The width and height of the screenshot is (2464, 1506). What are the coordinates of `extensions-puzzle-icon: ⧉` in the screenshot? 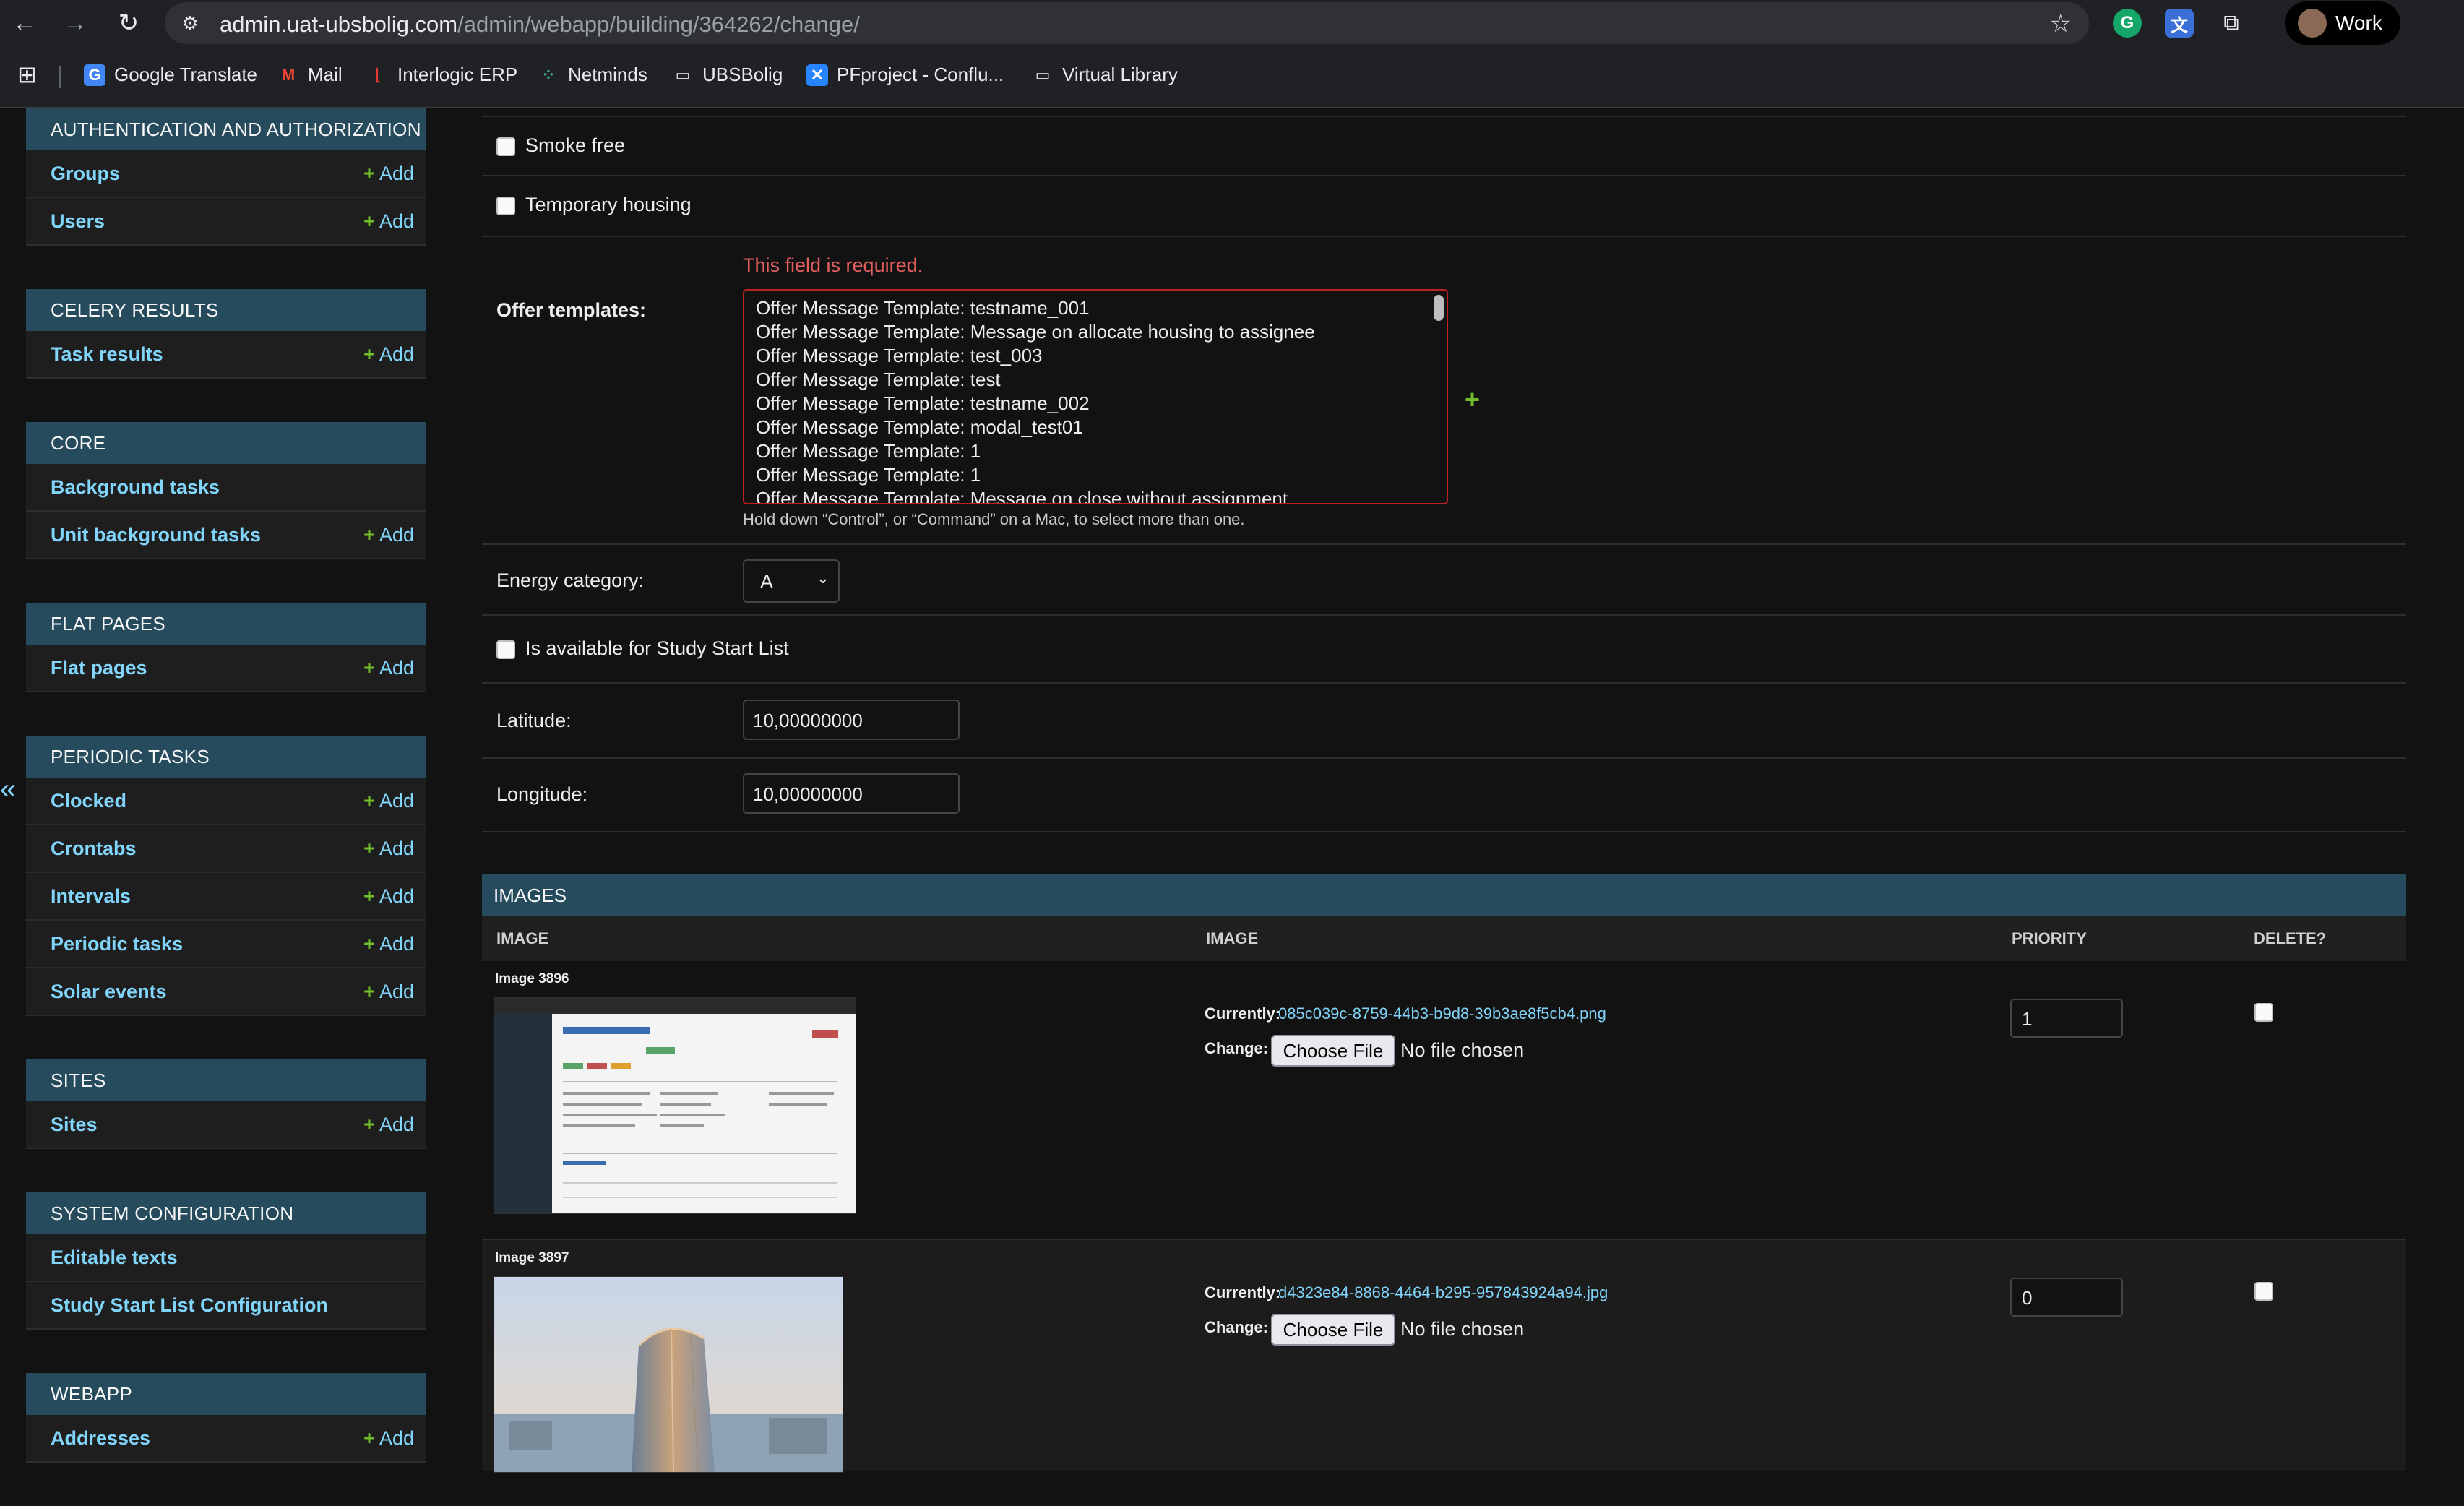 It's located at (2231, 24).